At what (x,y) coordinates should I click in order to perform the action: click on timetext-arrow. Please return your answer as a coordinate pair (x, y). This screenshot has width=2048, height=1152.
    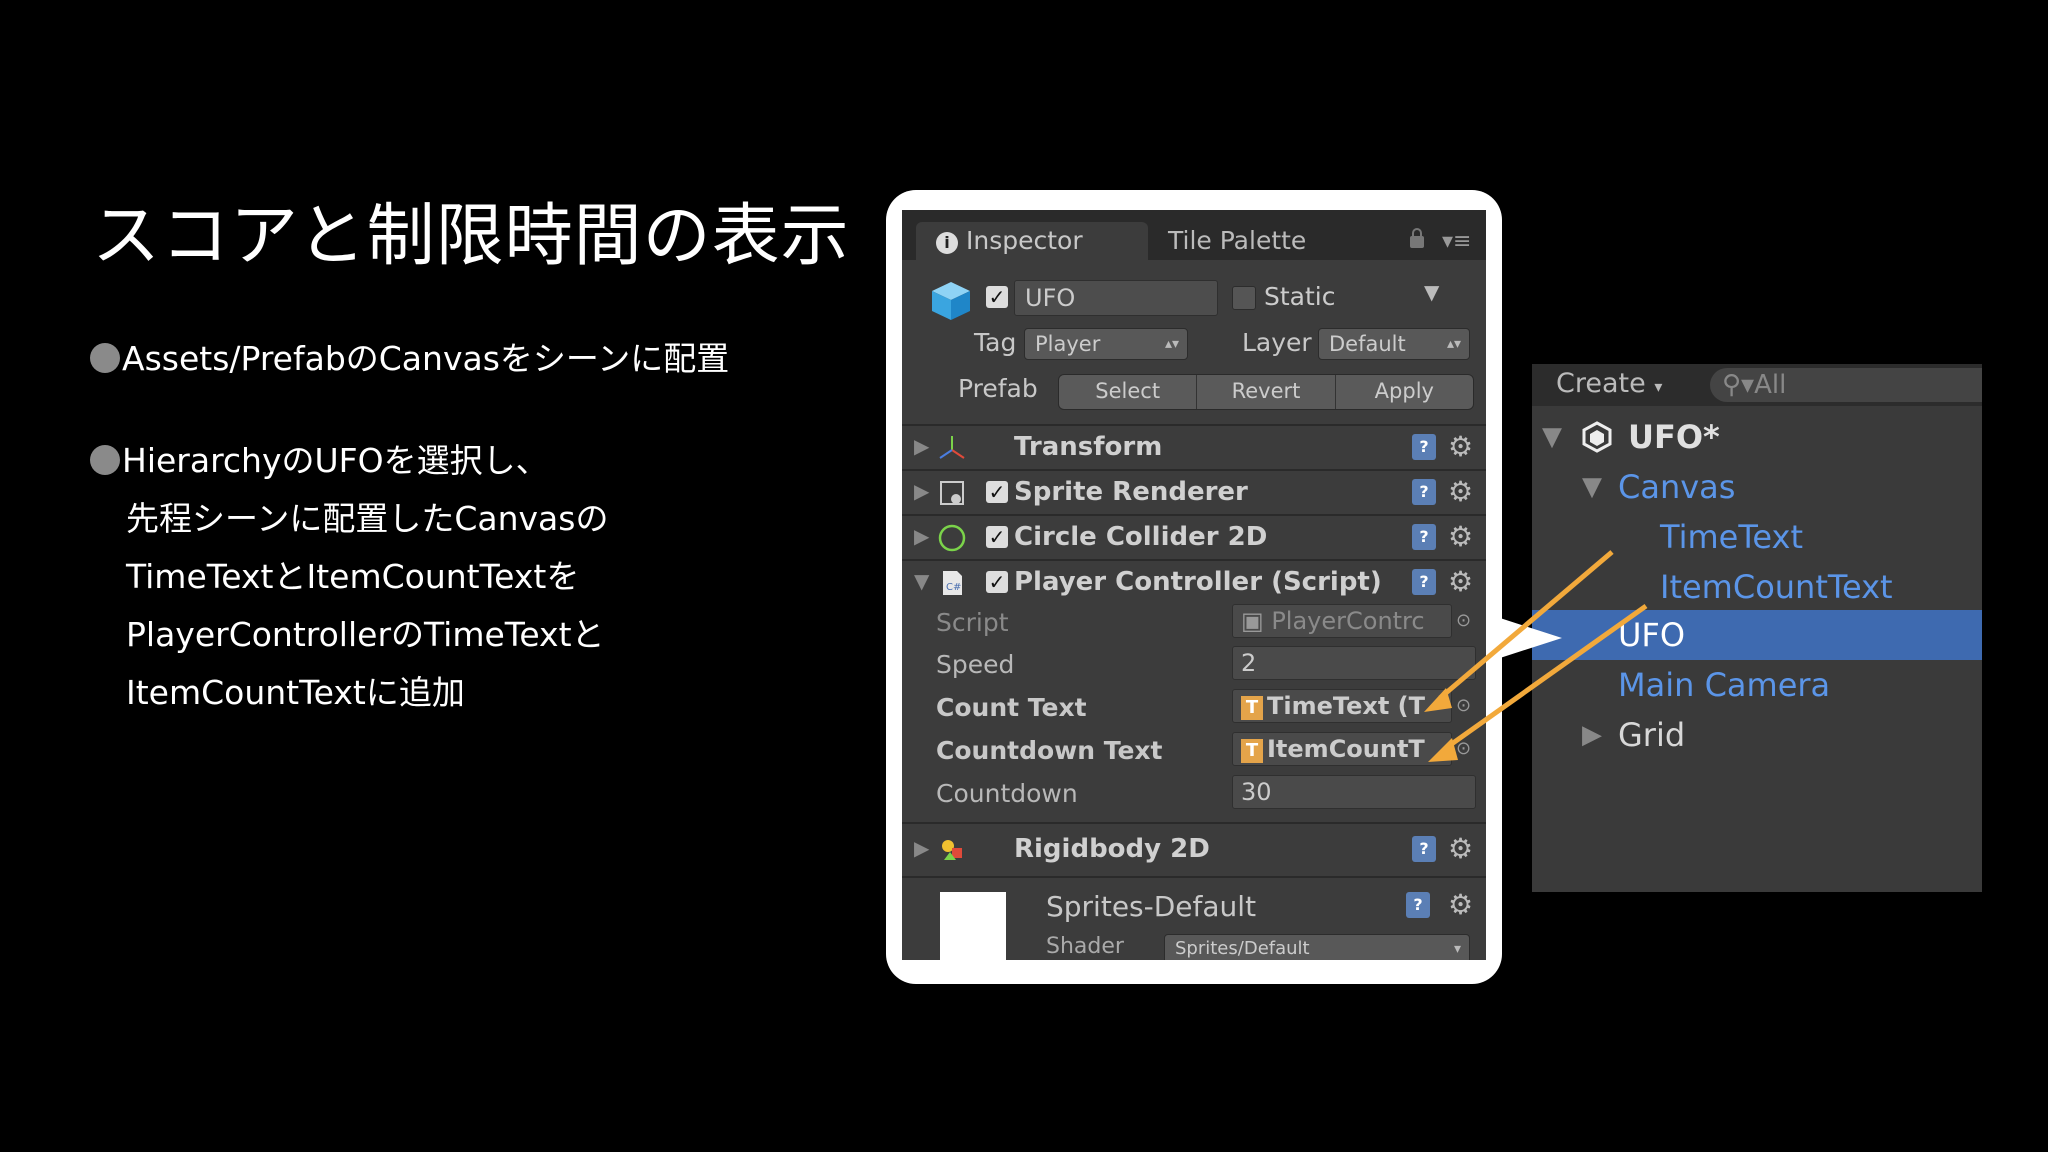
    Looking at the image, I should click on (1526, 625).